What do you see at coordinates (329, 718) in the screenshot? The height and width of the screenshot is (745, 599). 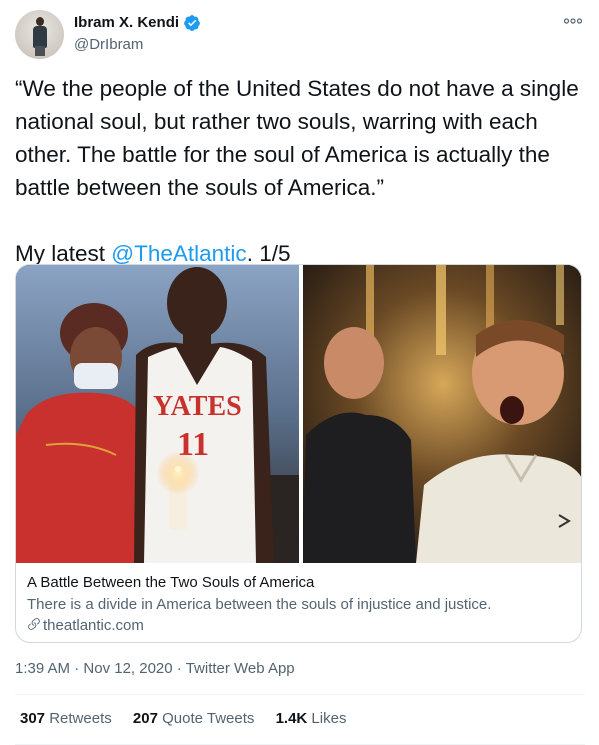 I see `likes-label: Likes` at bounding box center [329, 718].